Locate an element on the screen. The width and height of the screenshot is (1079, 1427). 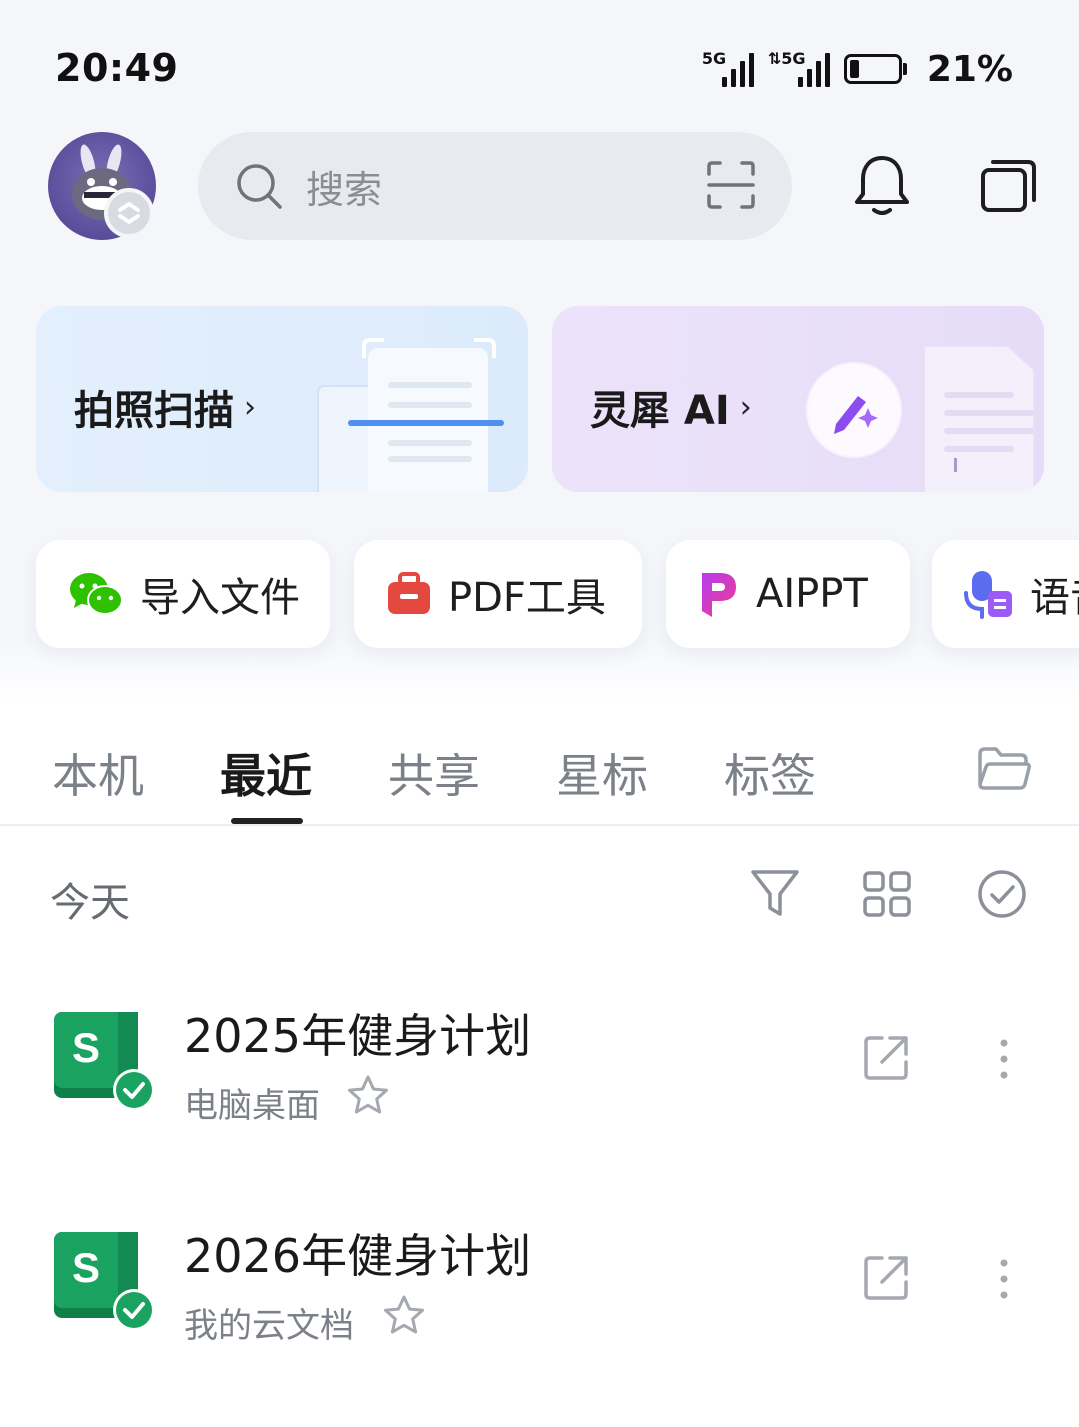
lingxi-ai-label: 灵犀 AI is located at coordinates (660, 411).